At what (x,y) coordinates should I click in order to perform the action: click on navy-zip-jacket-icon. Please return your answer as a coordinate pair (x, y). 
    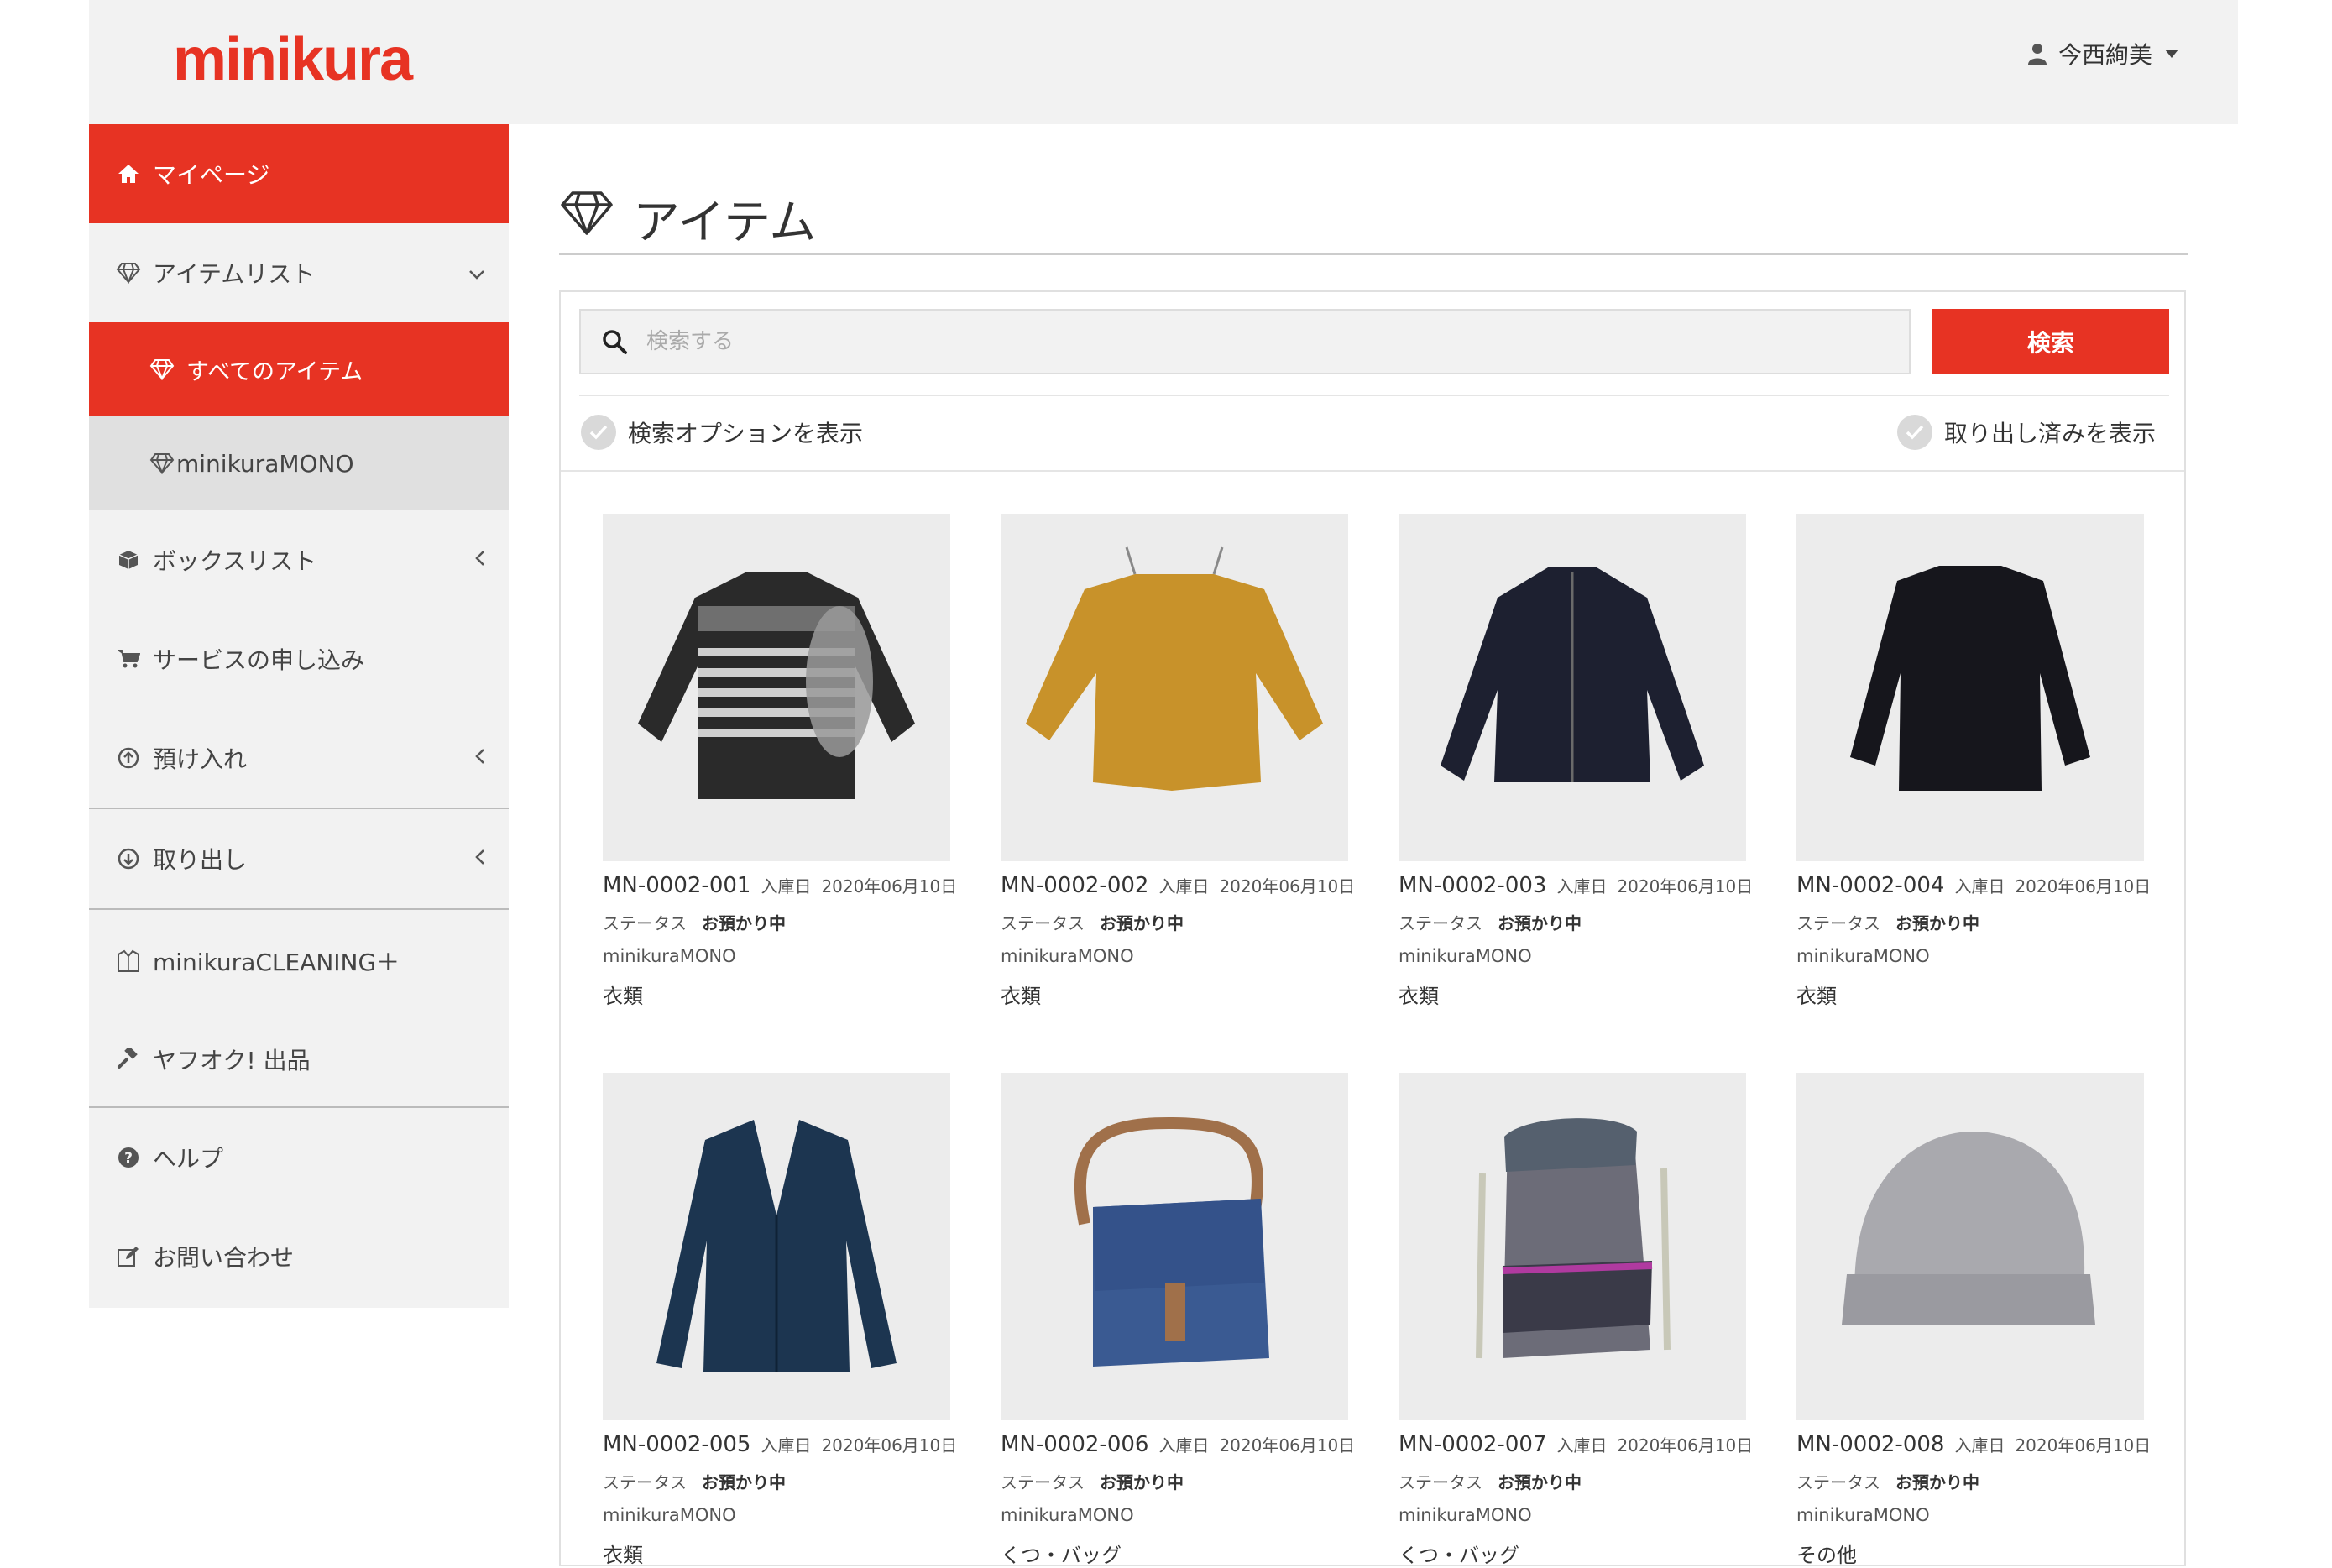
    Looking at the image, I should click on (1572, 688).